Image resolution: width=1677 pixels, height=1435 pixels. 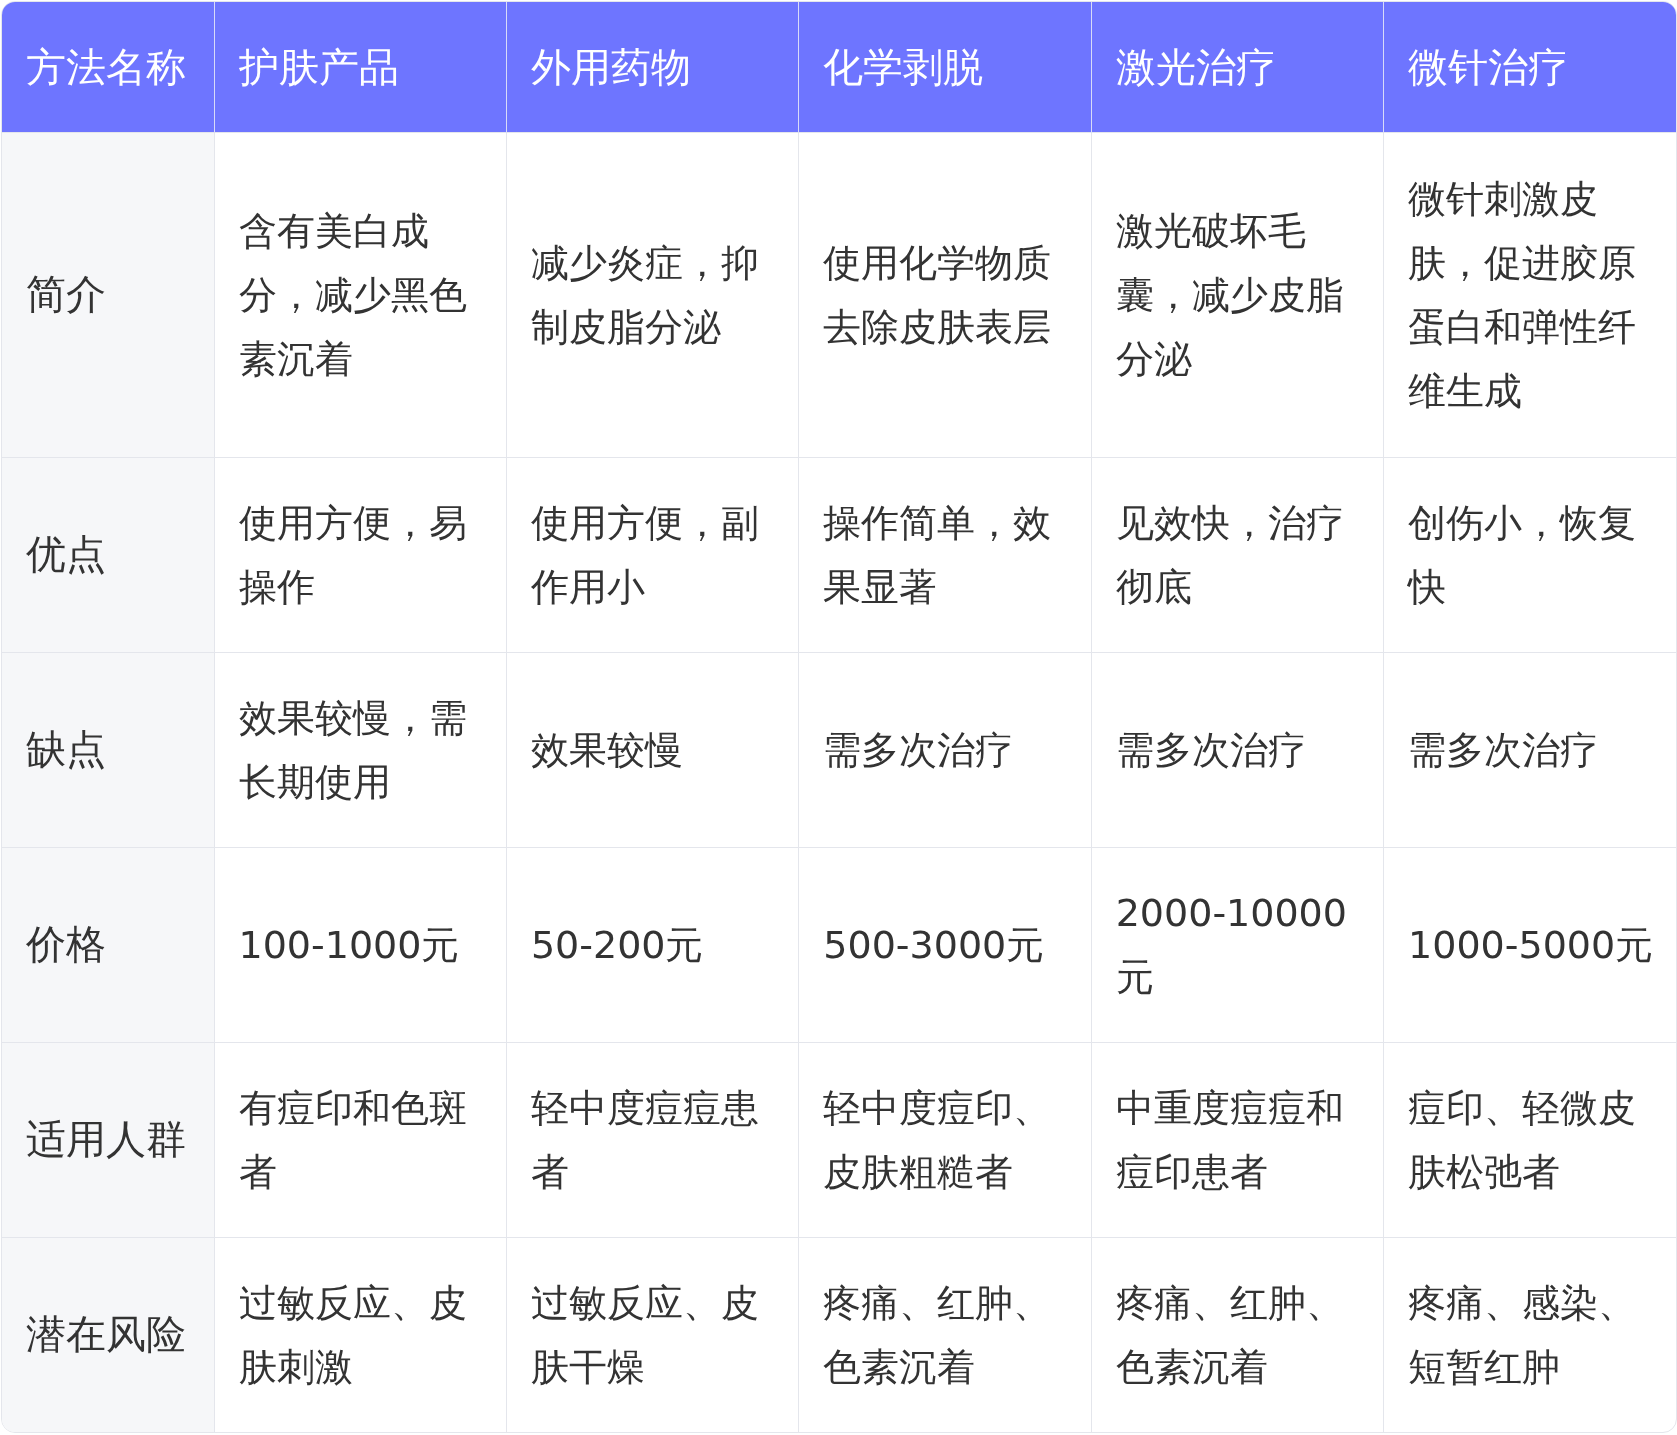 I want to click on table-cell: 50-200元, so click(x=652, y=944).